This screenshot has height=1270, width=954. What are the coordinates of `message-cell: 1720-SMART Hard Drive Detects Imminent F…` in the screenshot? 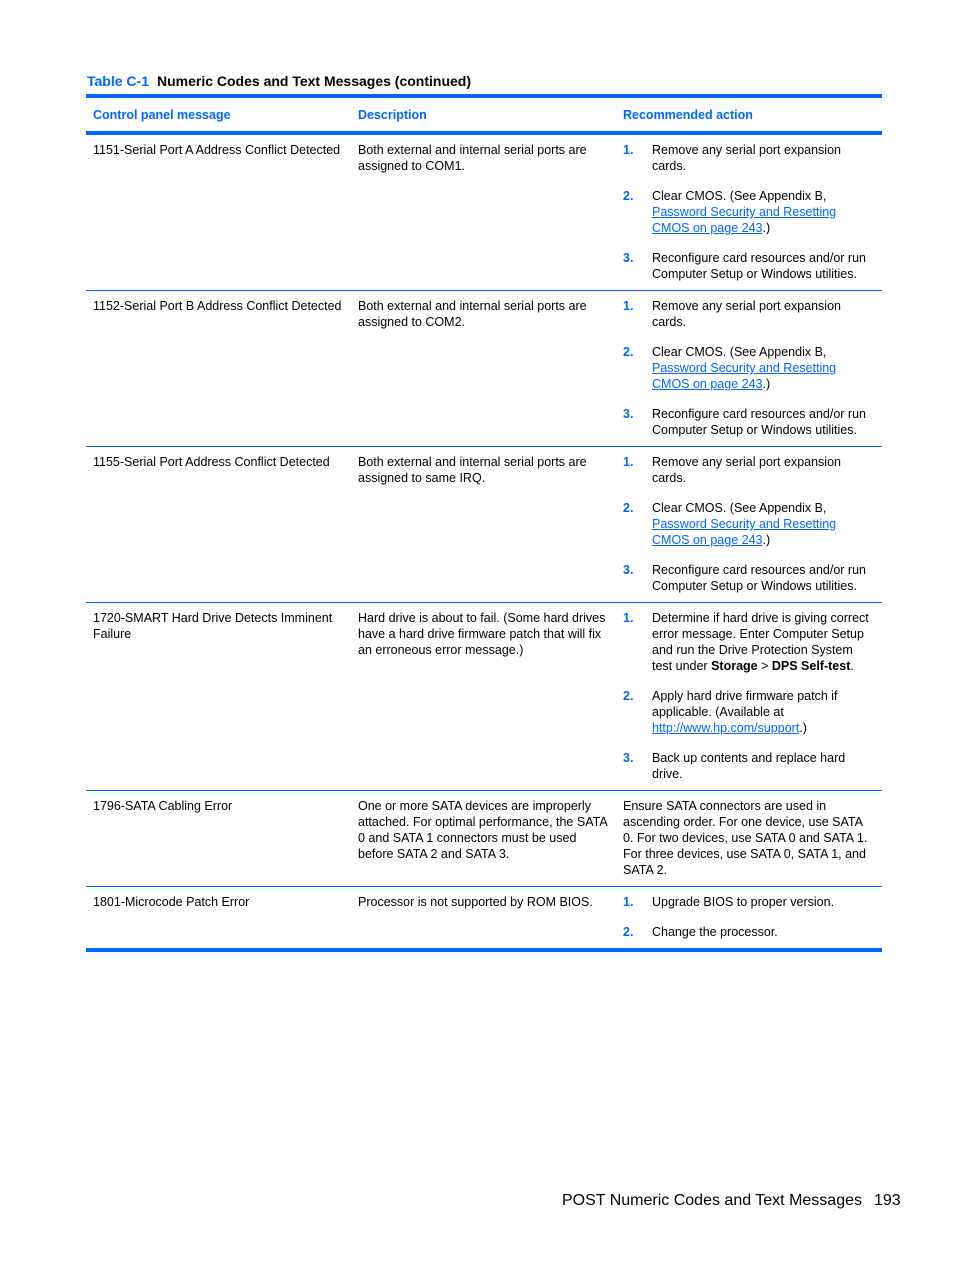 It's located at (213, 626).